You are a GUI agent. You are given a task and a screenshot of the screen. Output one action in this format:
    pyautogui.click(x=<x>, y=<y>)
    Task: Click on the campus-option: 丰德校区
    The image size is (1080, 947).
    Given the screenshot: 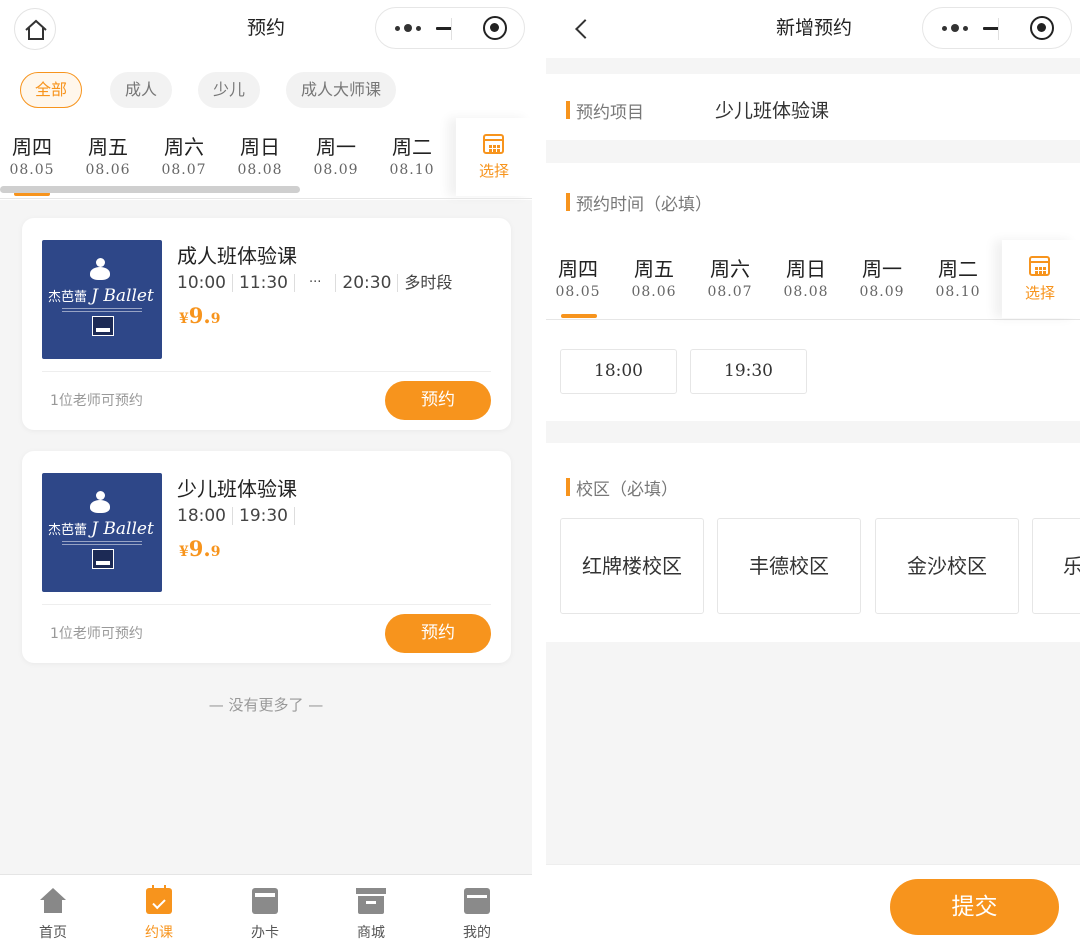 What is the action you would take?
    pyautogui.click(x=789, y=566)
    